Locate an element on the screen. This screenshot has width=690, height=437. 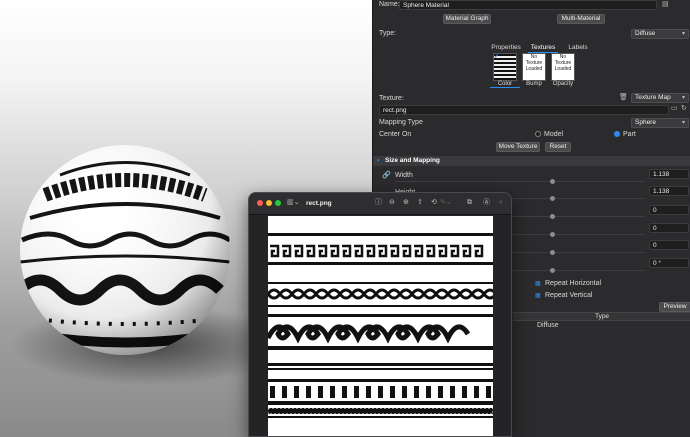
greek-pattern-texture is located at coordinates (381, 325).